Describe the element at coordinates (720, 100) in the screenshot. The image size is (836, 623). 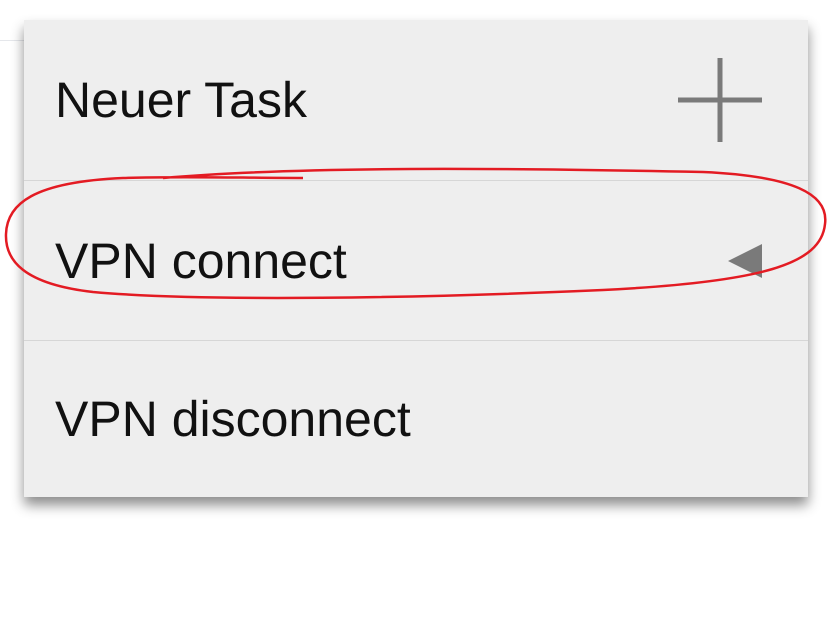
I see `plus-icon` at that location.